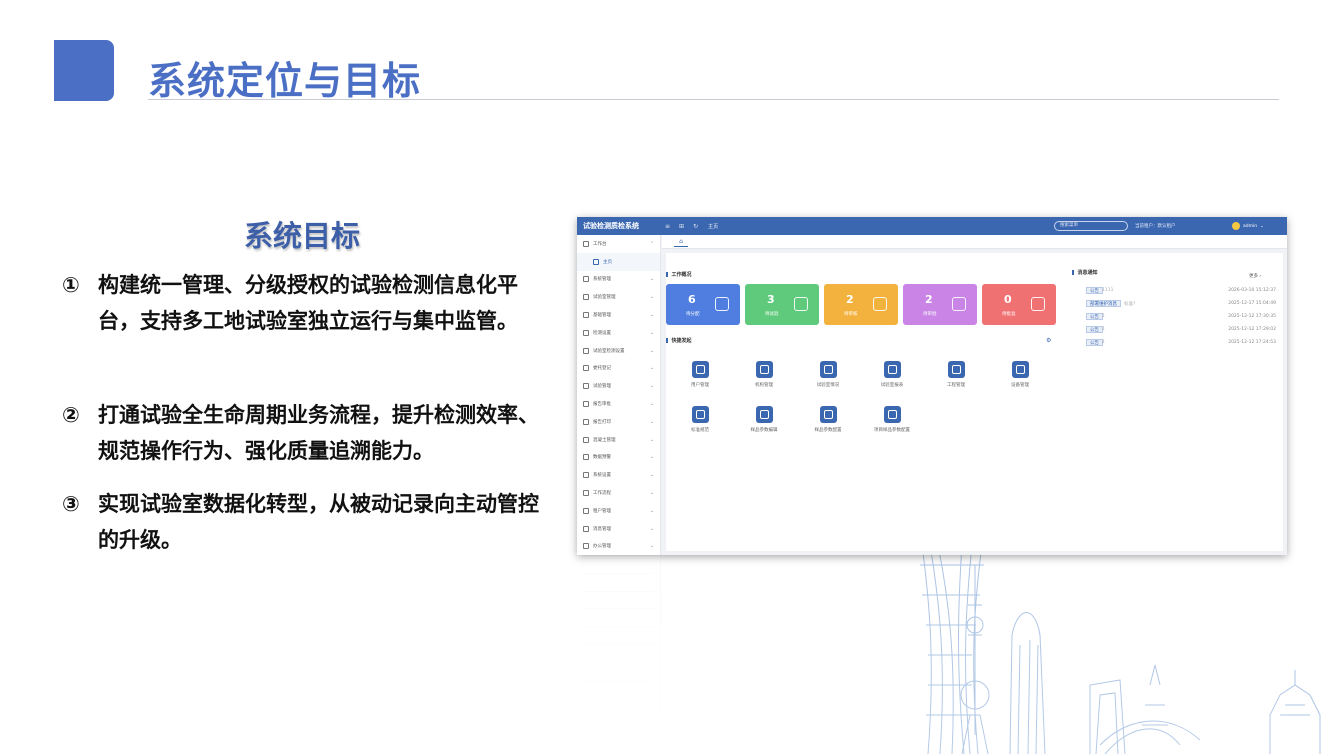 The width and height of the screenshot is (1339, 754). What do you see at coordinates (618, 493) in the screenshot?
I see `sidebar-item: 工作流程 ⌄` at bounding box center [618, 493].